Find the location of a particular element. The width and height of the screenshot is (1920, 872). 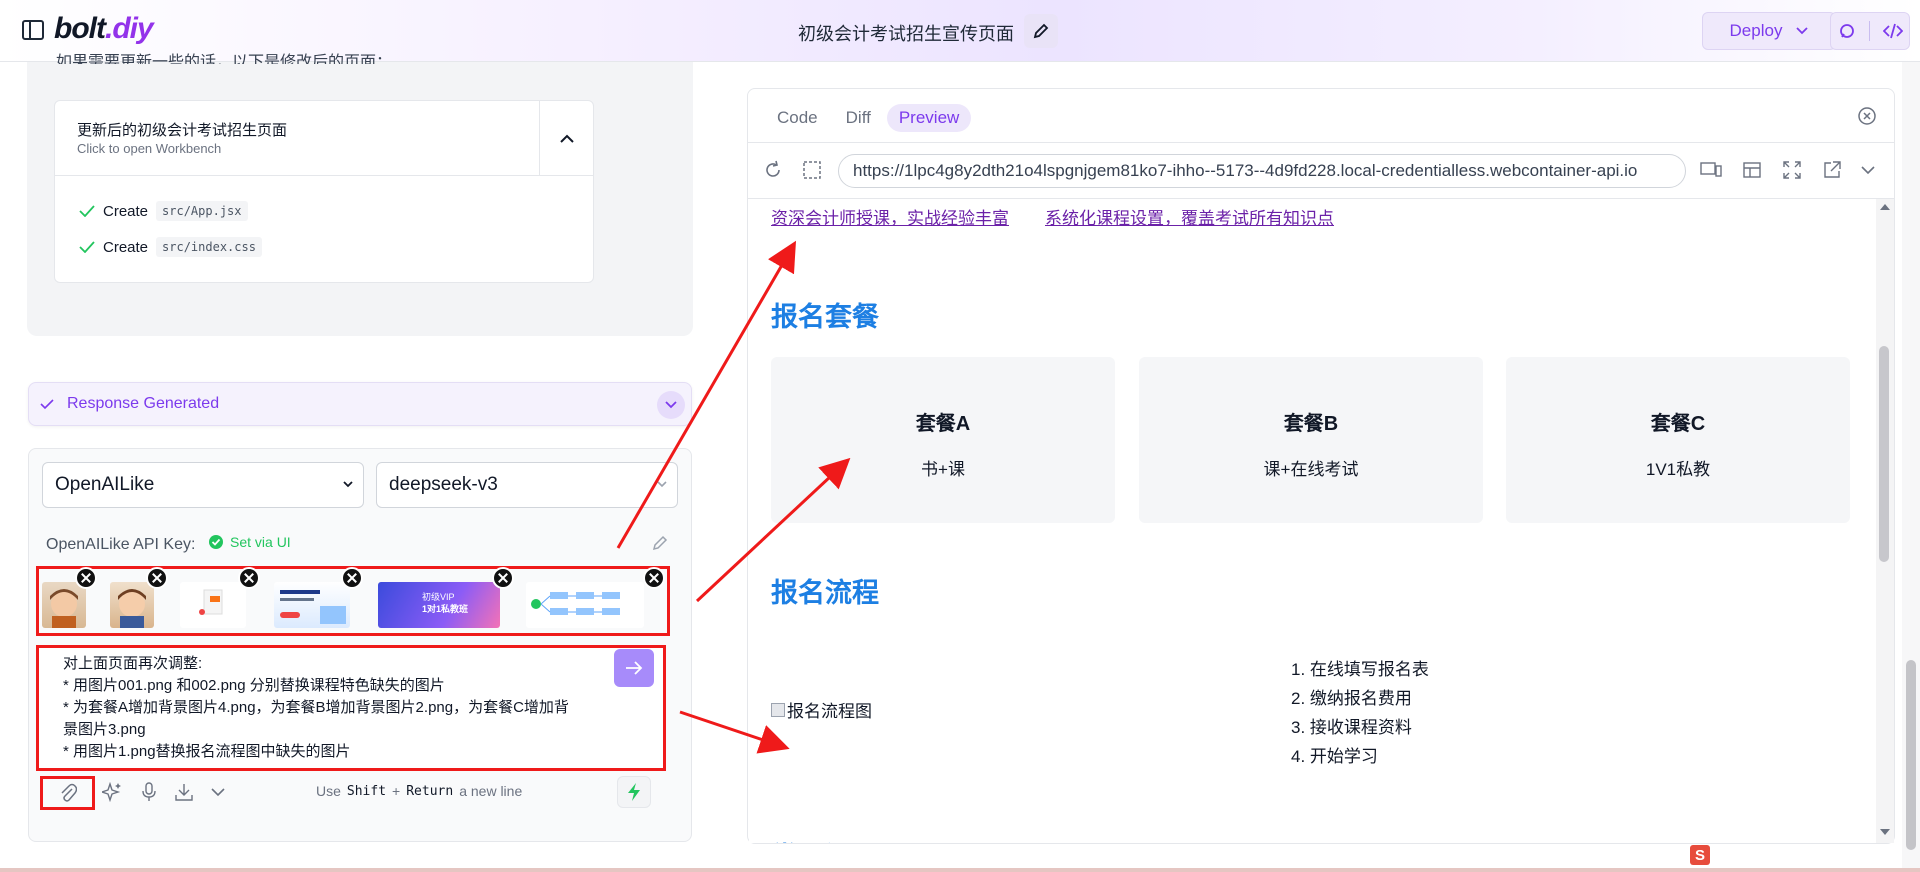

packages-heading: 报名套餐 is located at coordinates (825, 317).